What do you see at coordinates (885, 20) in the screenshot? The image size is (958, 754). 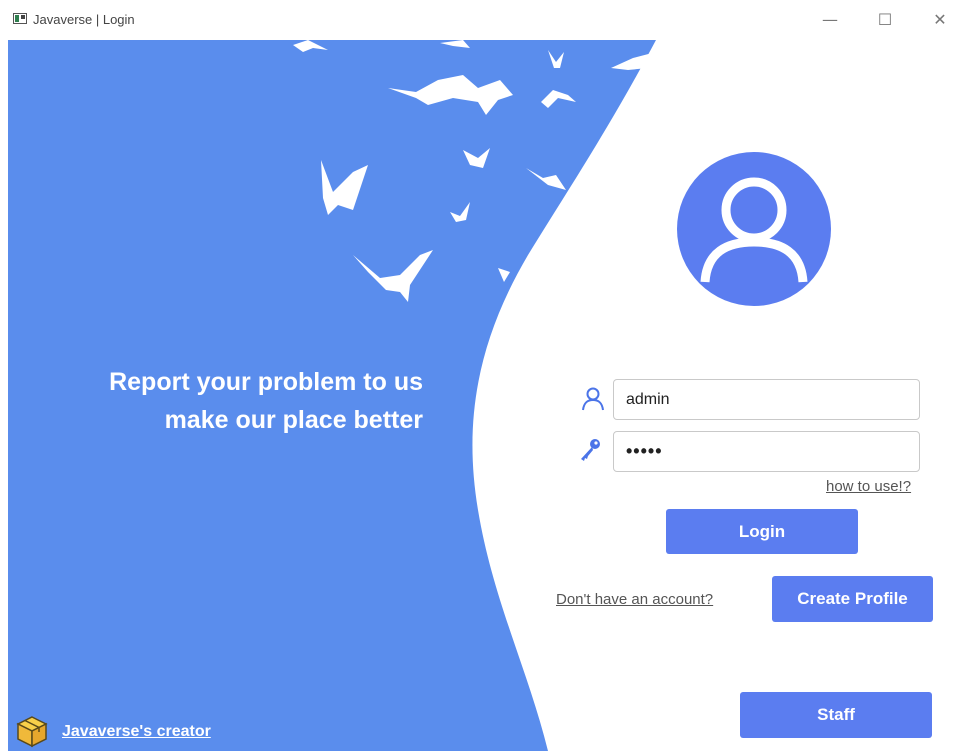 I see `maximize-button: ☐` at bounding box center [885, 20].